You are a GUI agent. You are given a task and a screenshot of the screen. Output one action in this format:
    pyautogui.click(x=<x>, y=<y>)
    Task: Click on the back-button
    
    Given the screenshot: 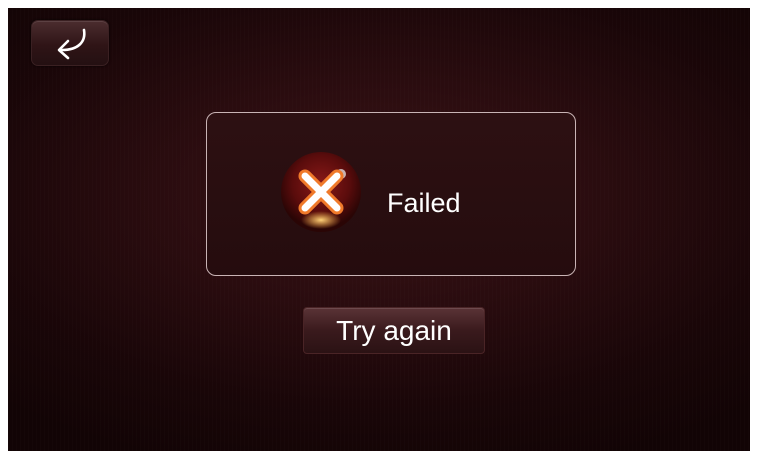 What is the action you would take?
    pyautogui.click(x=70, y=43)
    